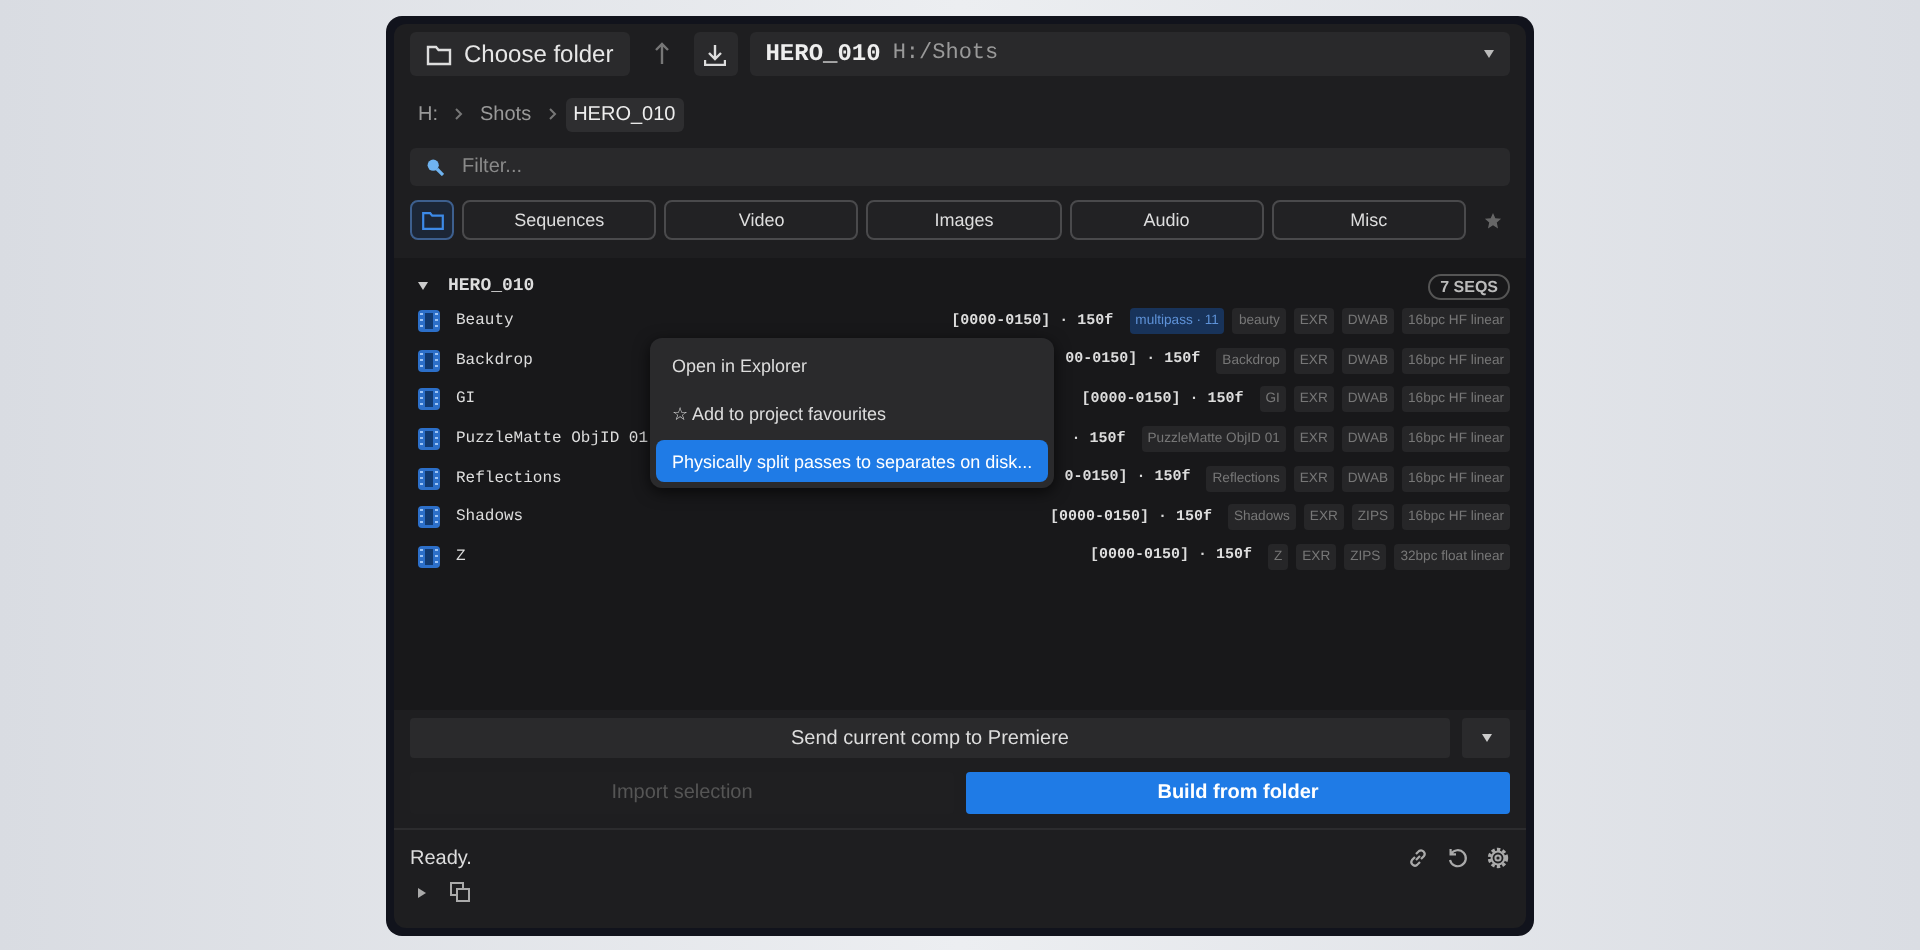 The height and width of the screenshot is (950, 1920). I want to click on copy-icon, so click(460, 892).